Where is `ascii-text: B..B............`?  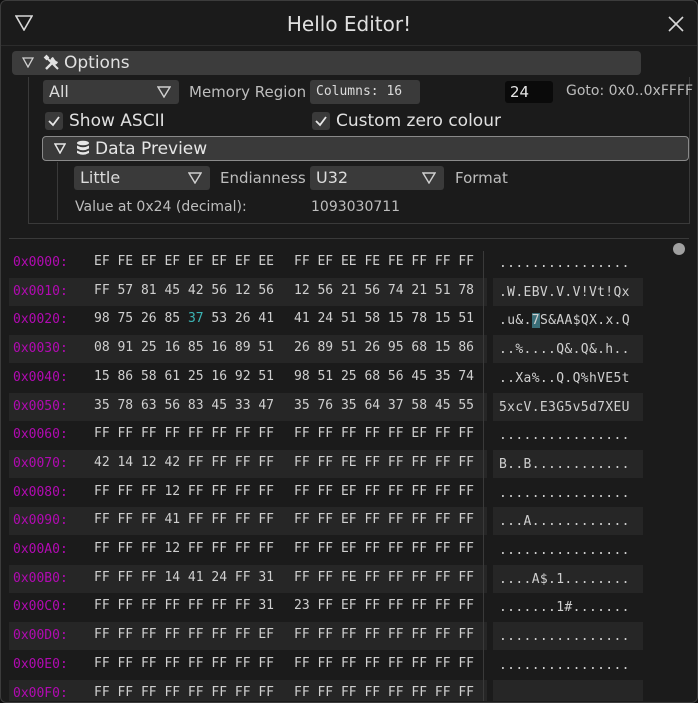
ascii-text: B..B............ is located at coordinates (564, 464).